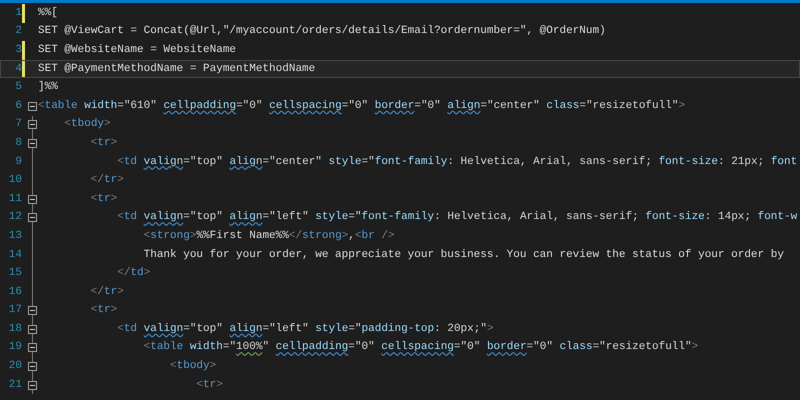 The height and width of the screenshot is (400, 800). I want to click on code-line: SET @ViewCart = Concat(@Url,"/myaccount/orders/details/Email?ordernumber=", @OrderNum), so click(322, 32).